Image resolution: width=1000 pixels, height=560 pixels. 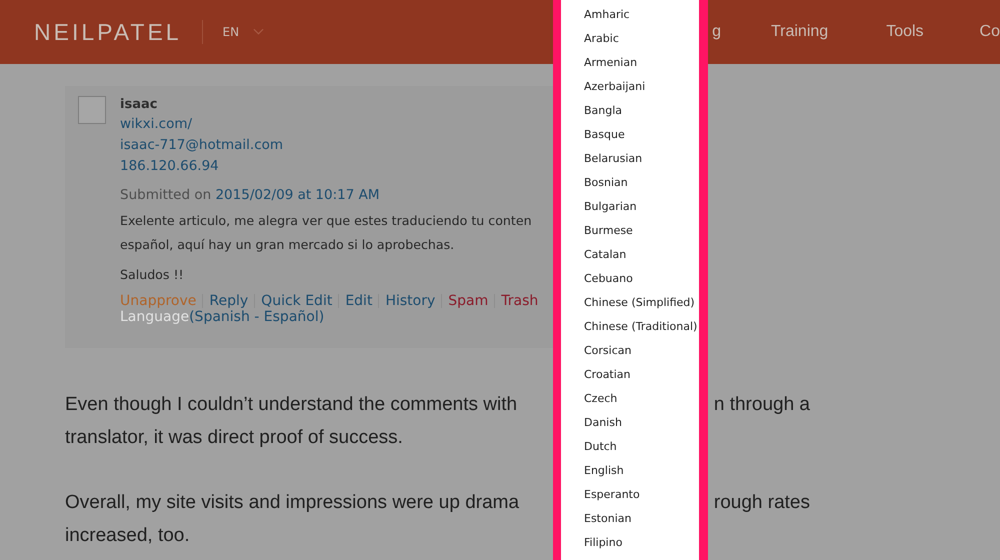 What do you see at coordinates (641, 63) in the screenshot?
I see `dropdown-option: Armenian` at bounding box center [641, 63].